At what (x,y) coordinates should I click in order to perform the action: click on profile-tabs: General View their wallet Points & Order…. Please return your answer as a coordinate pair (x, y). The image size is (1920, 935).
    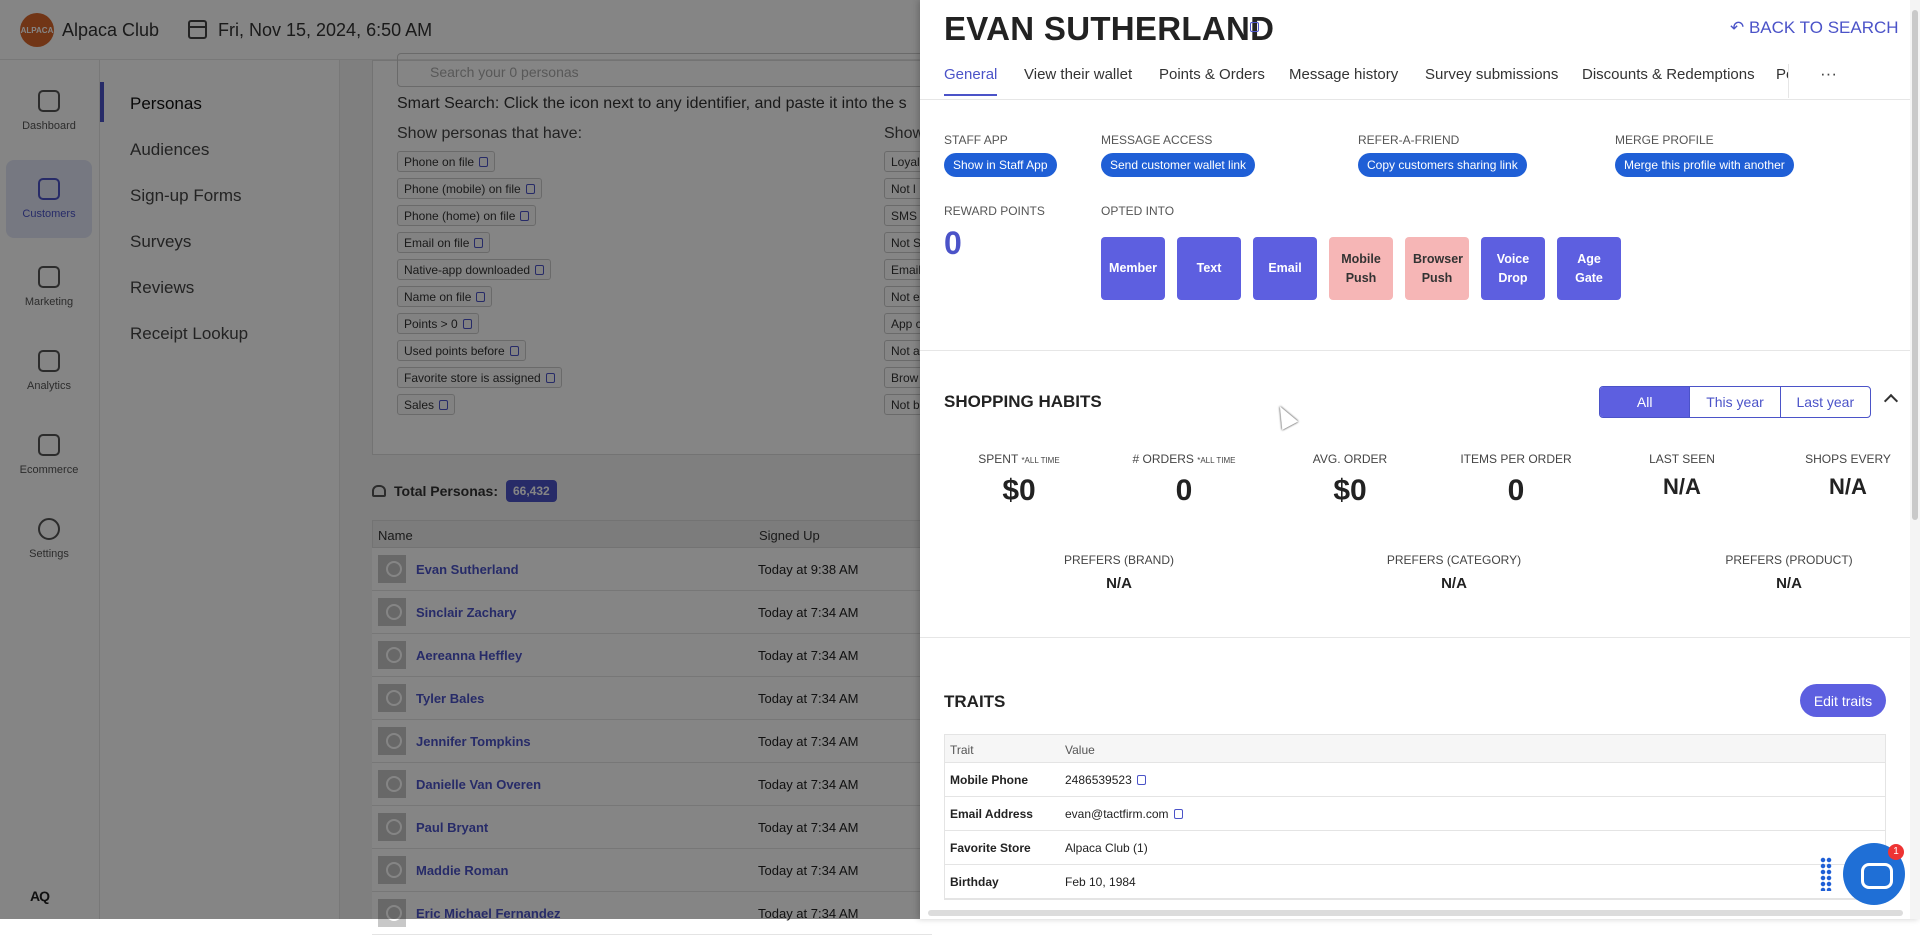
    Looking at the image, I should click on (1415, 82).